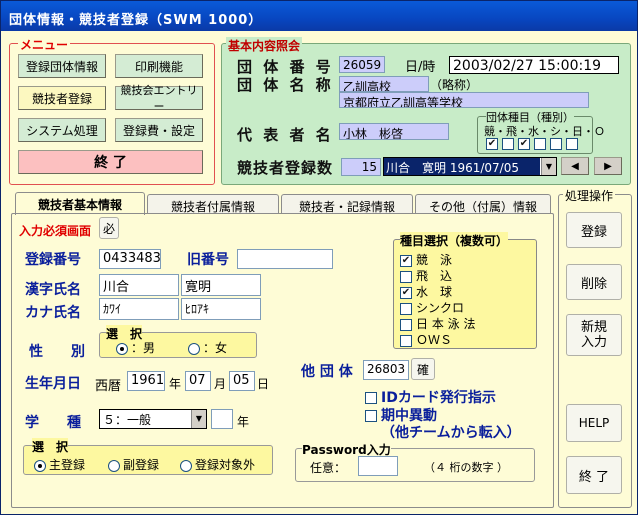 This screenshot has width=638, height=515. Describe the element at coordinates (217, 464) in the screenshot. I see `reg-excluded-option: 登録対象外` at that location.